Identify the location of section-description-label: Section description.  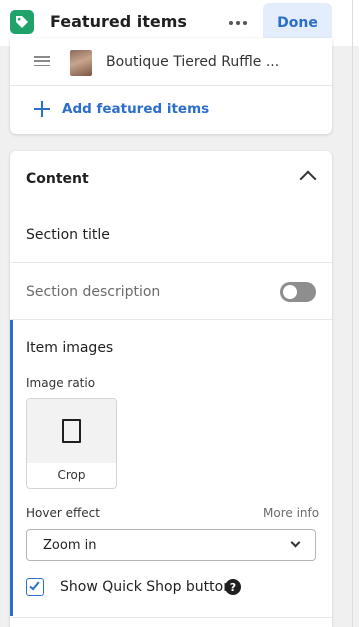
(93, 292).